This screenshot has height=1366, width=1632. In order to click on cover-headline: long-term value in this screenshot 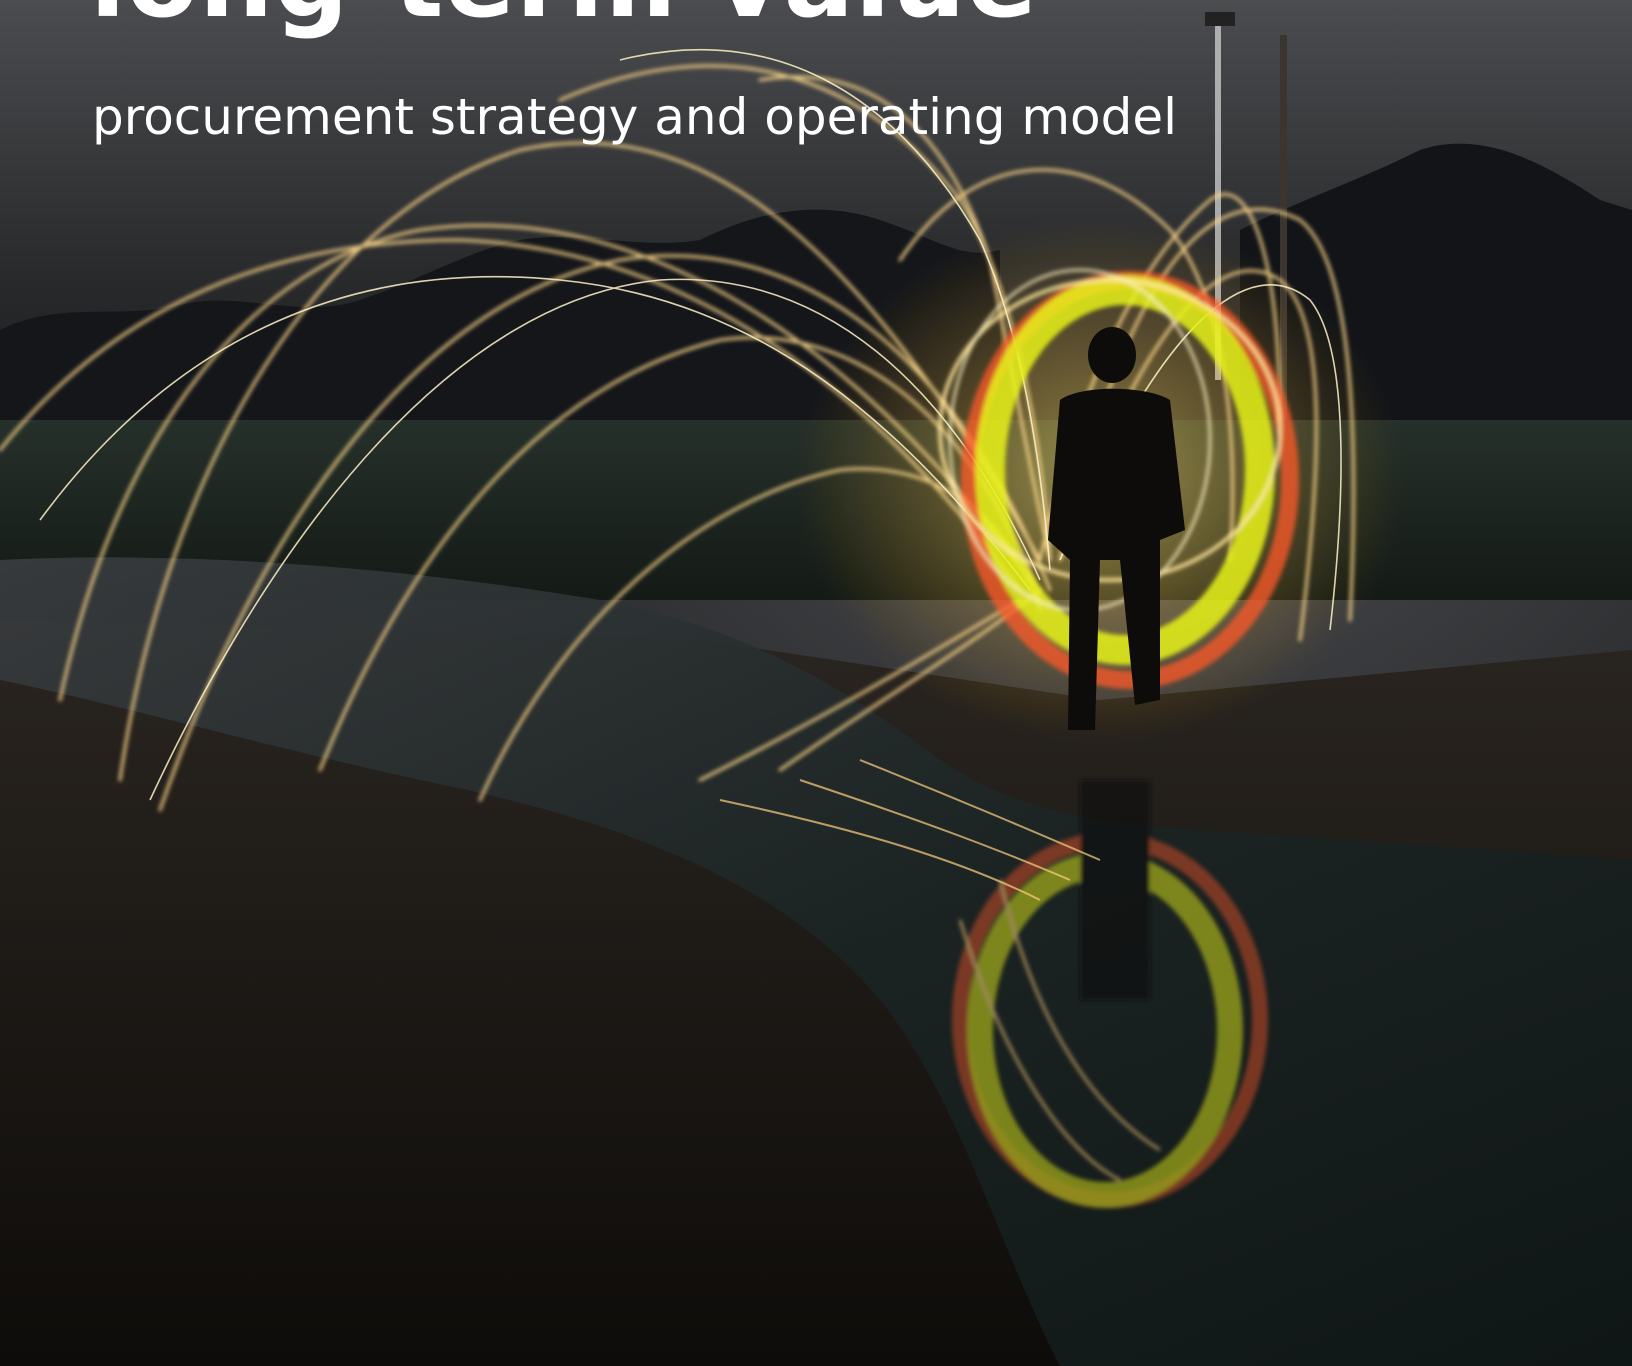, I will do `click(564, 16)`.